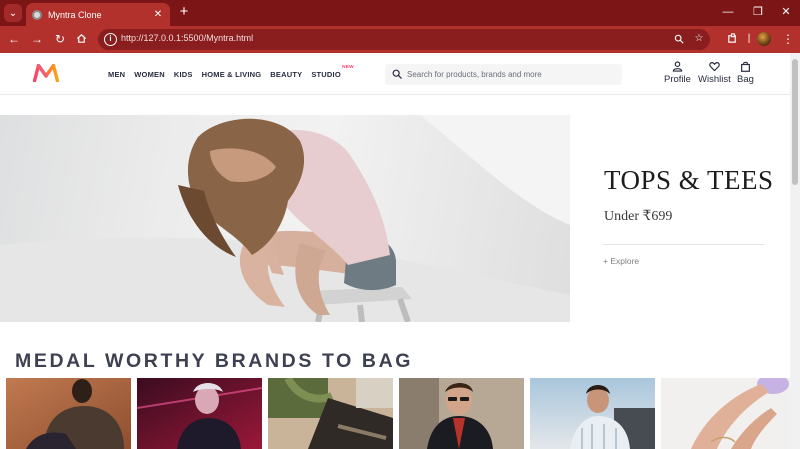 The height and width of the screenshot is (449, 800). Describe the element at coordinates (677, 73) in the screenshot. I see `profile-action: Profile` at that location.